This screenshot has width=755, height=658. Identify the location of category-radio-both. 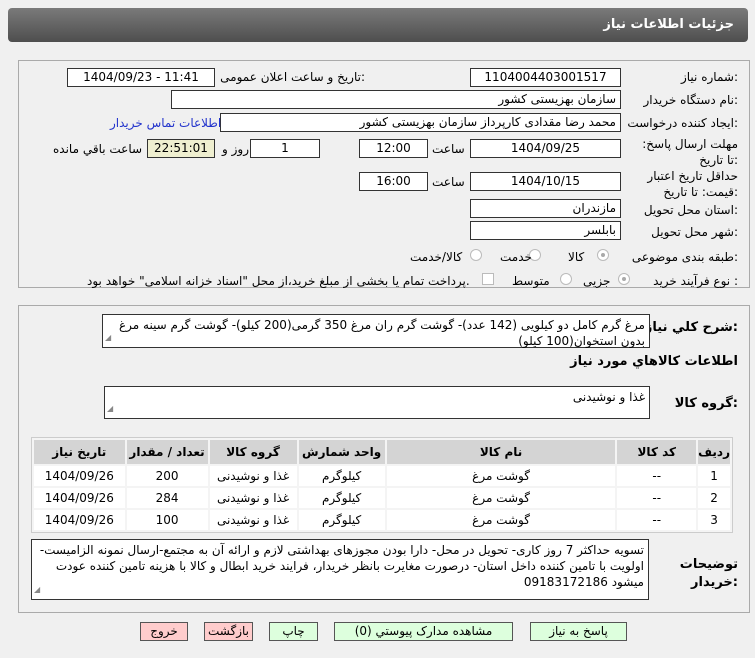
(476, 255).